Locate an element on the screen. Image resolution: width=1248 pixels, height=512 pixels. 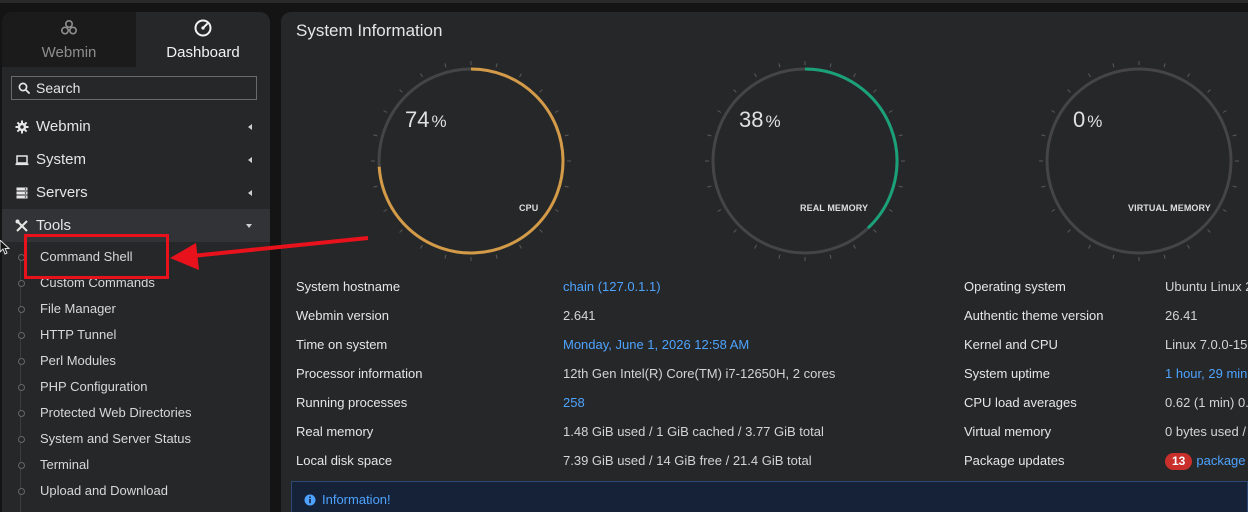
red-arrow-annotation is located at coordinates (269, 253).